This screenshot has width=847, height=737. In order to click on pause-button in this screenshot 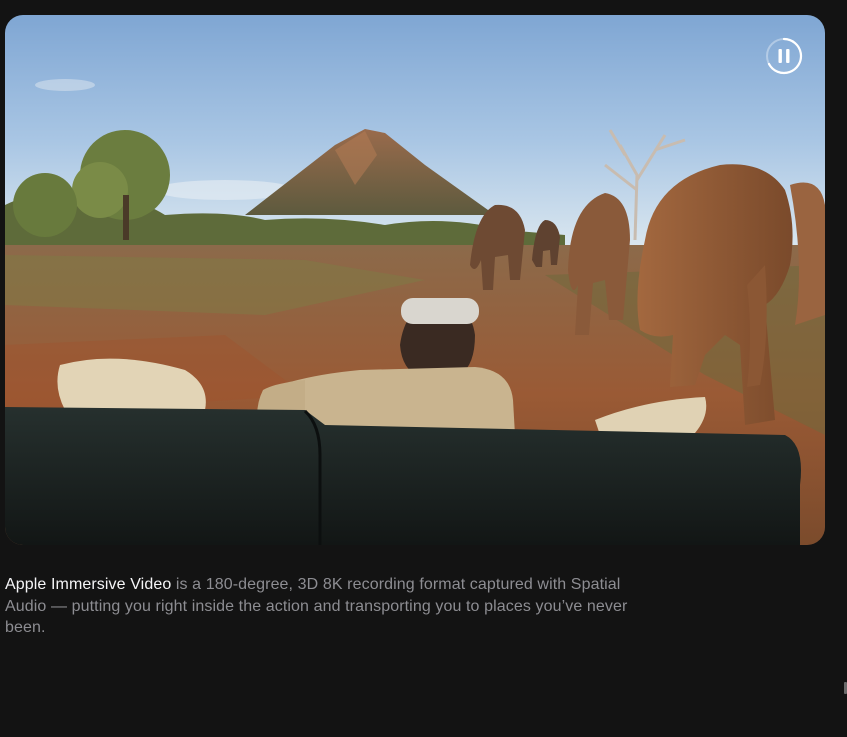, I will do `click(784, 56)`.